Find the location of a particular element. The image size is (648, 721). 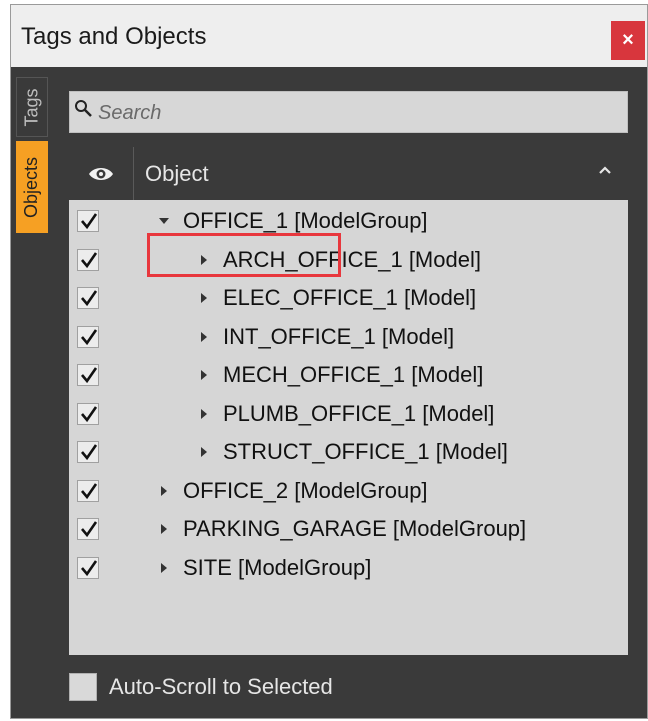

tree-row: MECH_OFFICE_1 [Model] is located at coordinates (348, 375).